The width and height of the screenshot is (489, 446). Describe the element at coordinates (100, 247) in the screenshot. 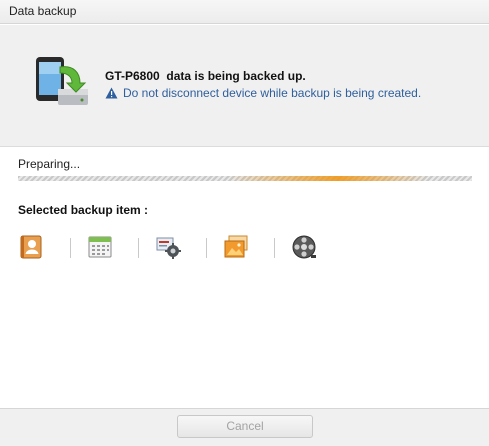

I see `calendar-icon` at that location.